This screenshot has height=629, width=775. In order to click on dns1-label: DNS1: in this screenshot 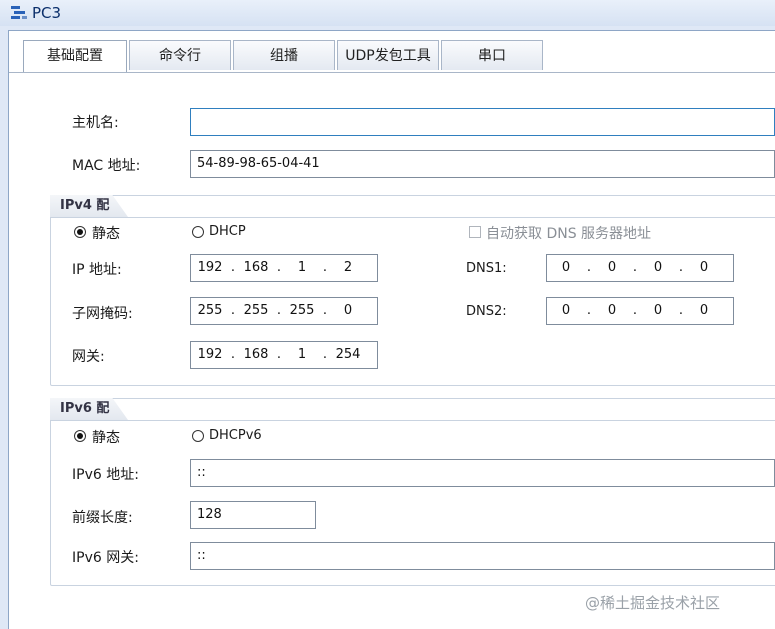, I will do `click(486, 268)`.